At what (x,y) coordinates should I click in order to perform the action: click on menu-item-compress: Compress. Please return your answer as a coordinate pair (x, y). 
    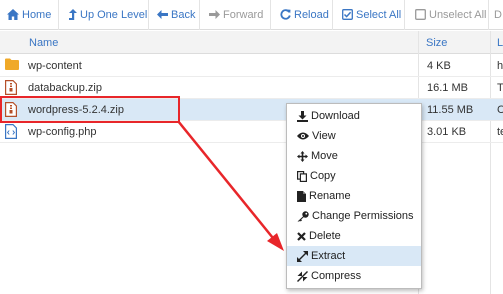
    Looking at the image, I should click on (354, 276).